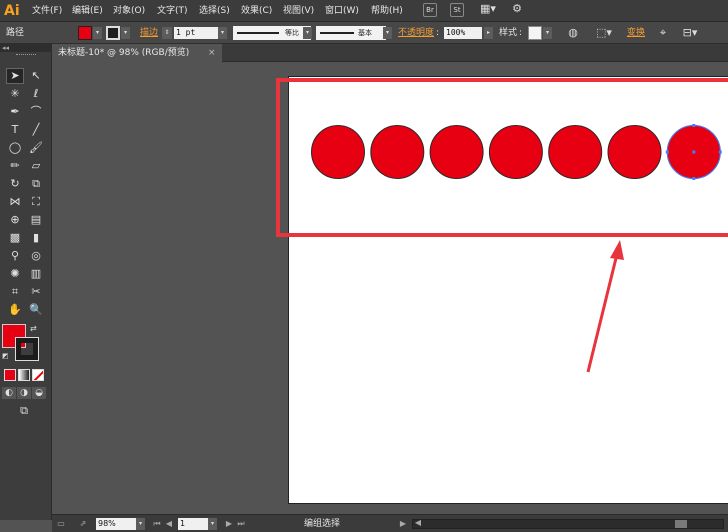 This screenshot has width=728, height=532. Describe the element at coordinates (35, 329) in the screenshot. I see `swap-fill-stroke-icon: ⇄` at that location.